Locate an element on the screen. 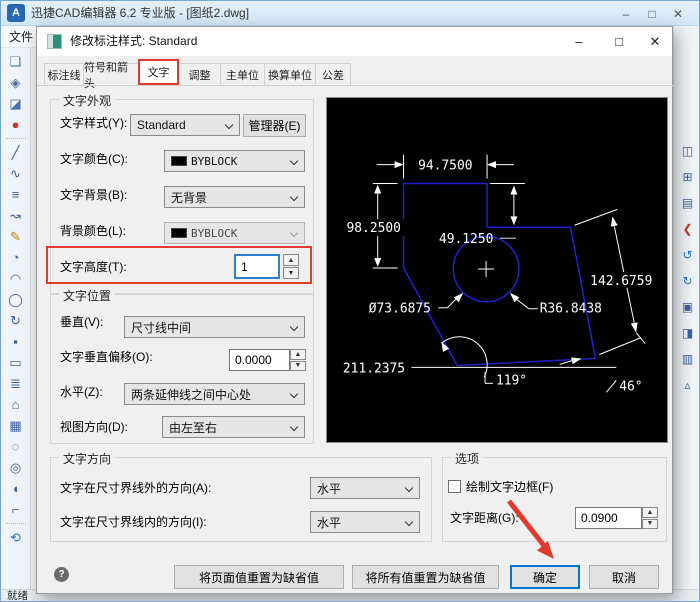 The width and height of the screenshot is (700, 602). dialog-title: 修改标注样式: Standard is located at coordinates (134, 41).